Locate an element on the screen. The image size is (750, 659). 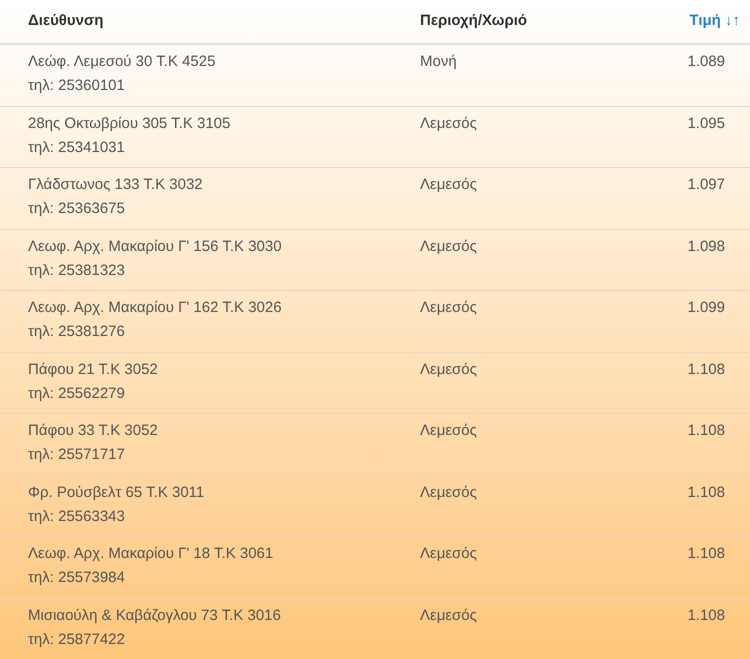
address-text: Μισιαούλη & Καβάζογλου 73 Τ.Κ 3016 is located at coordinates (154, 616).